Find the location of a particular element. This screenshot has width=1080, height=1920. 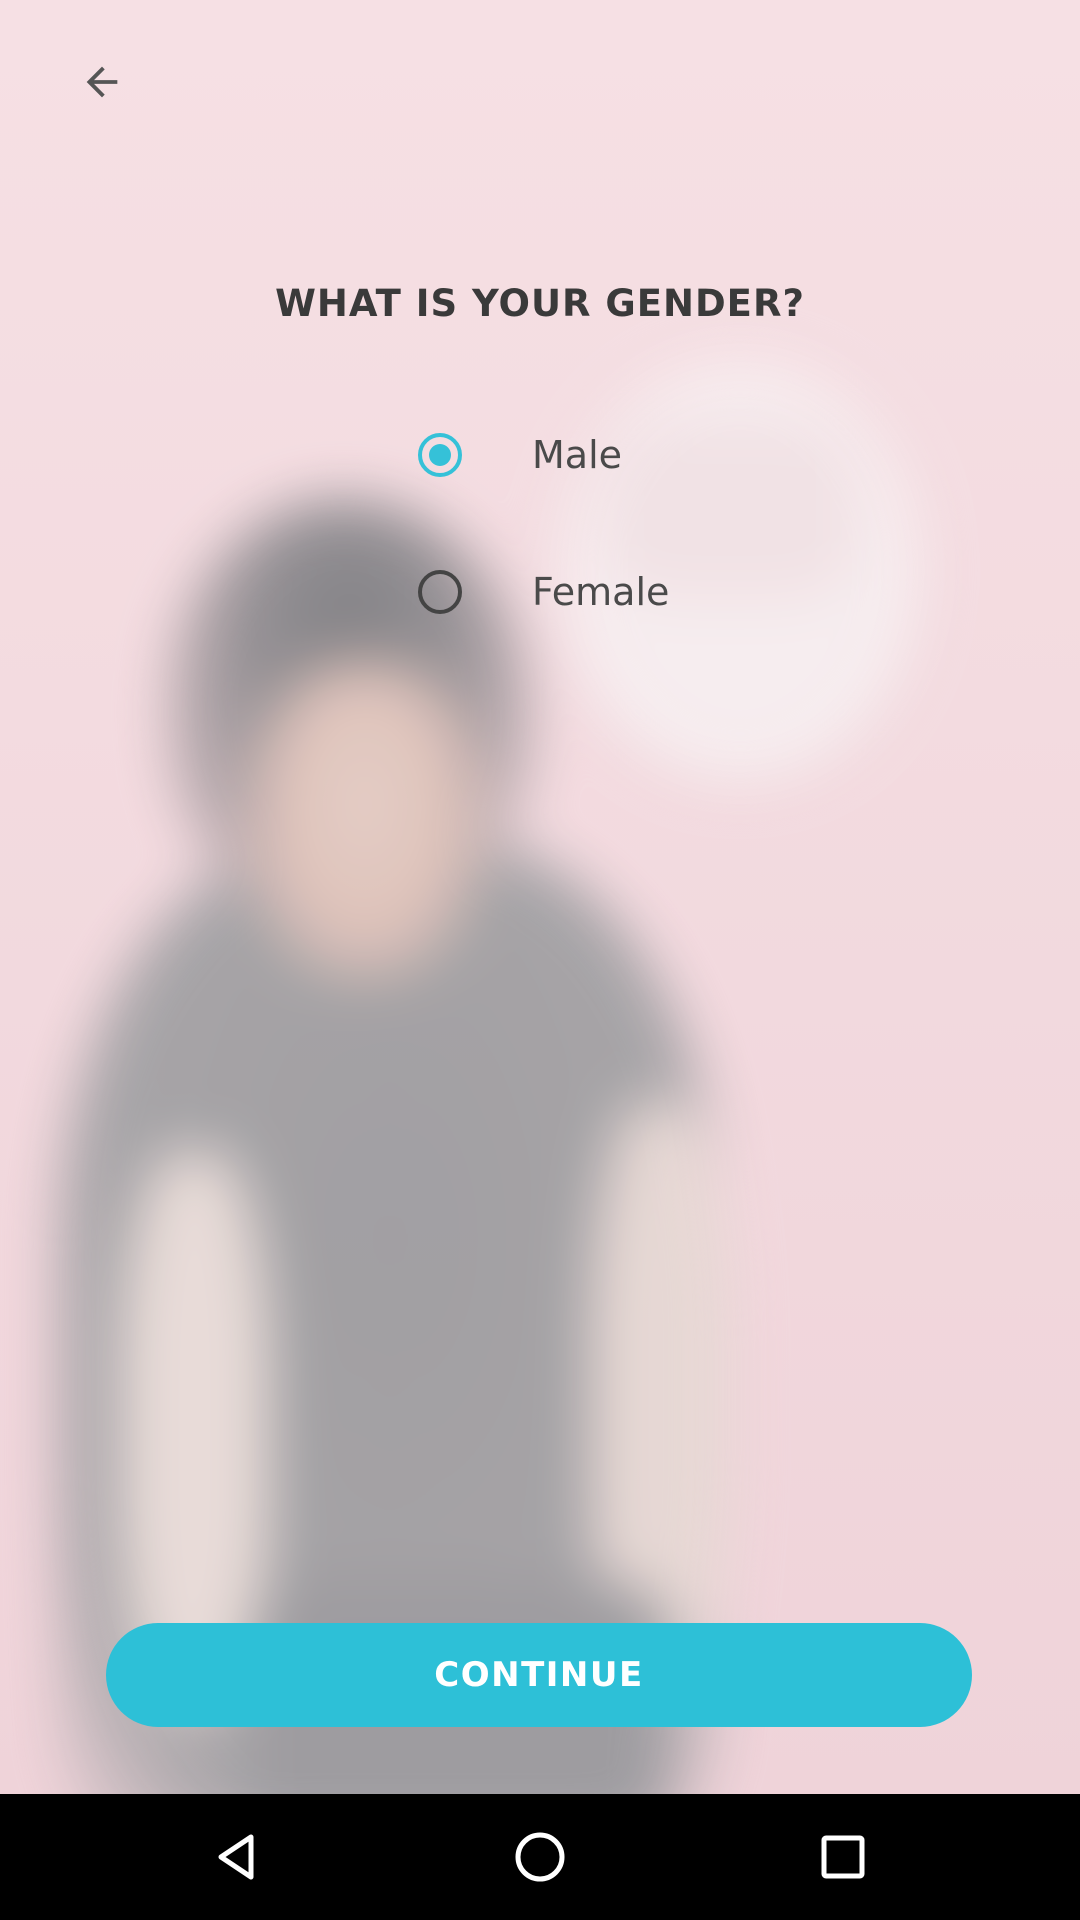

gender-option-female: Female is located at coordinates (543, 592).